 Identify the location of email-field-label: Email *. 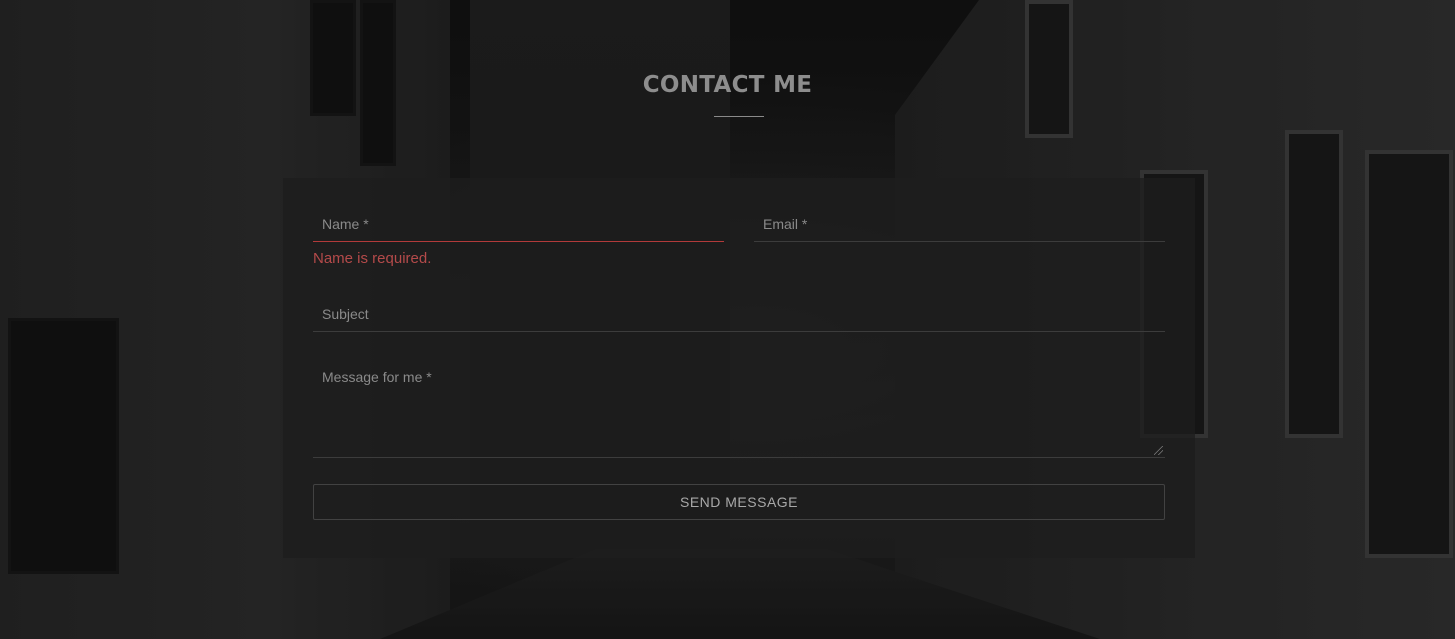
(785, 224).